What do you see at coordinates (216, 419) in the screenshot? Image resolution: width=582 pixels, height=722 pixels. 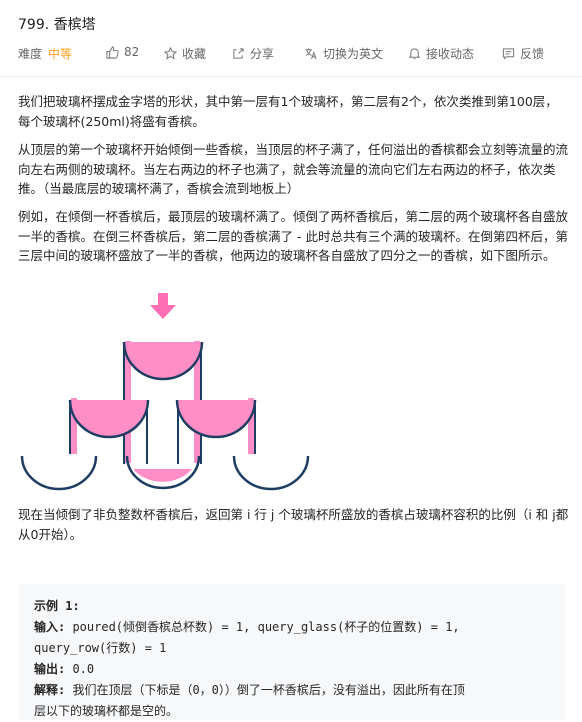 I see `glass-row1-col1` at bounding box center [216, 419].